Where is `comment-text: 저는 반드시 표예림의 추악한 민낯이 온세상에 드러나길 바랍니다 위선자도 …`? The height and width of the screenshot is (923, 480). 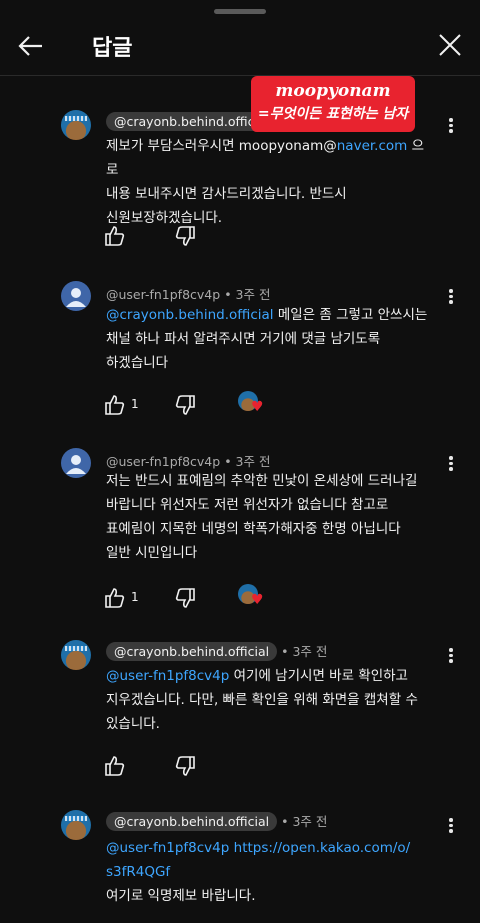 comment-text: 저는 반드시 표예림의 추악한 민낯이 온세상에 드러나길 바랍니다 위선자도 … is located at coordinates (262, 517).